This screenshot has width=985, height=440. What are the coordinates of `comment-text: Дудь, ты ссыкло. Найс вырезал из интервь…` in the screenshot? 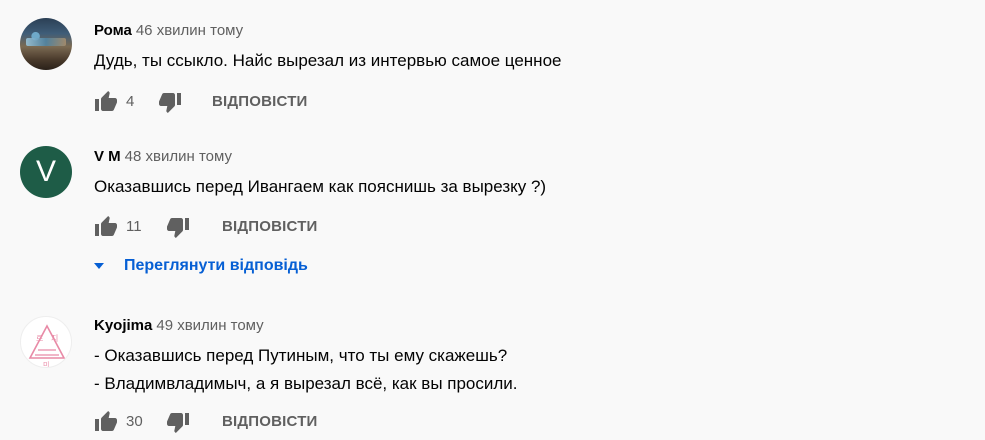 It's located at (327, 61).